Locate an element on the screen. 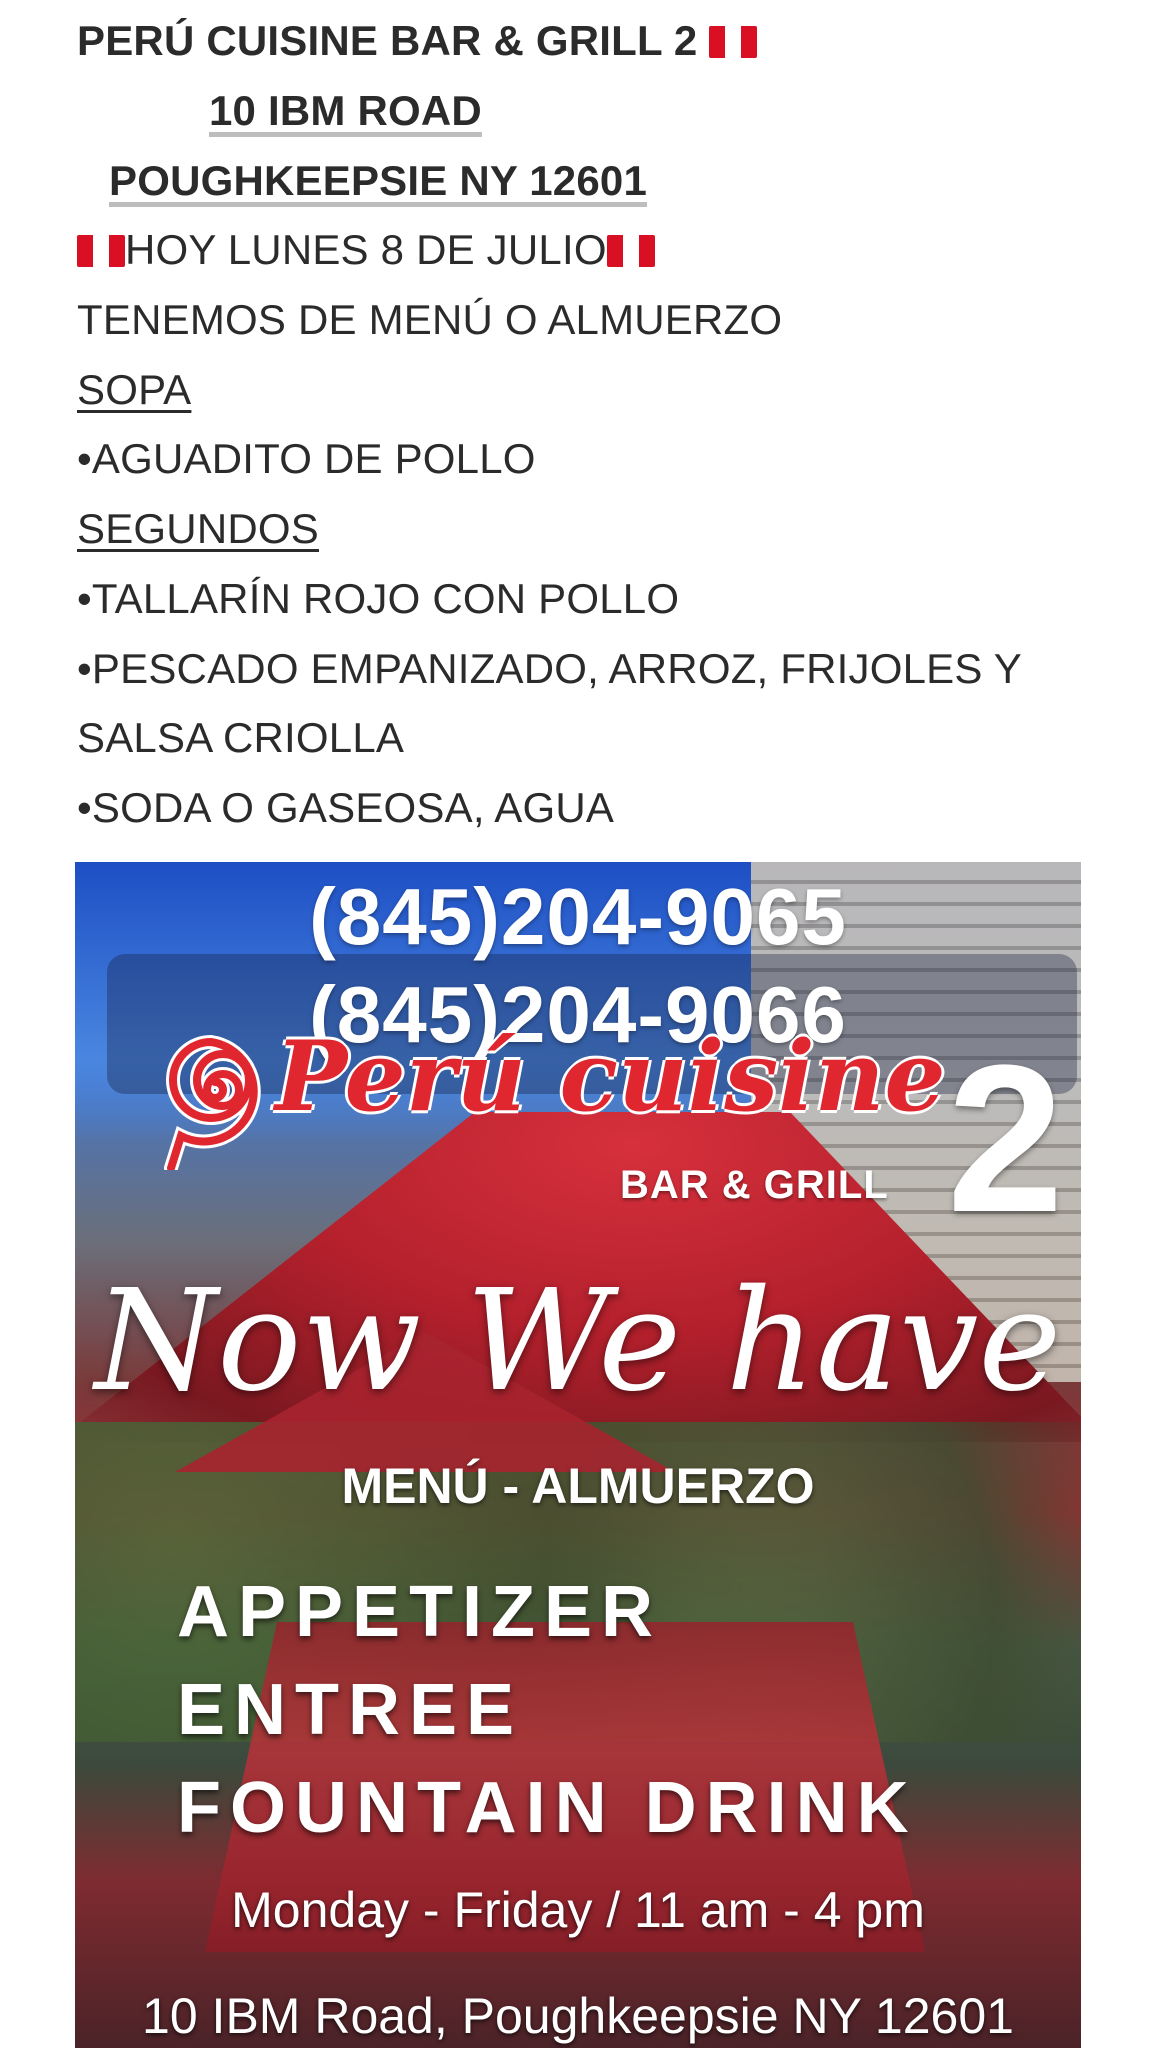  logo-number: 2 is located at coordinates (1005, 1138).